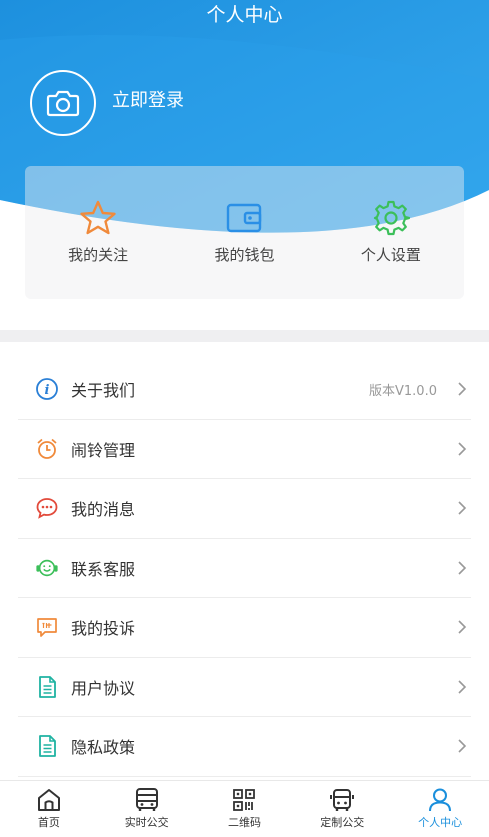 The height and width of the screenshot is (837, 489). Describe the element at coordinates (244, 336) in the screenshot. I see `section-divider` at that location.